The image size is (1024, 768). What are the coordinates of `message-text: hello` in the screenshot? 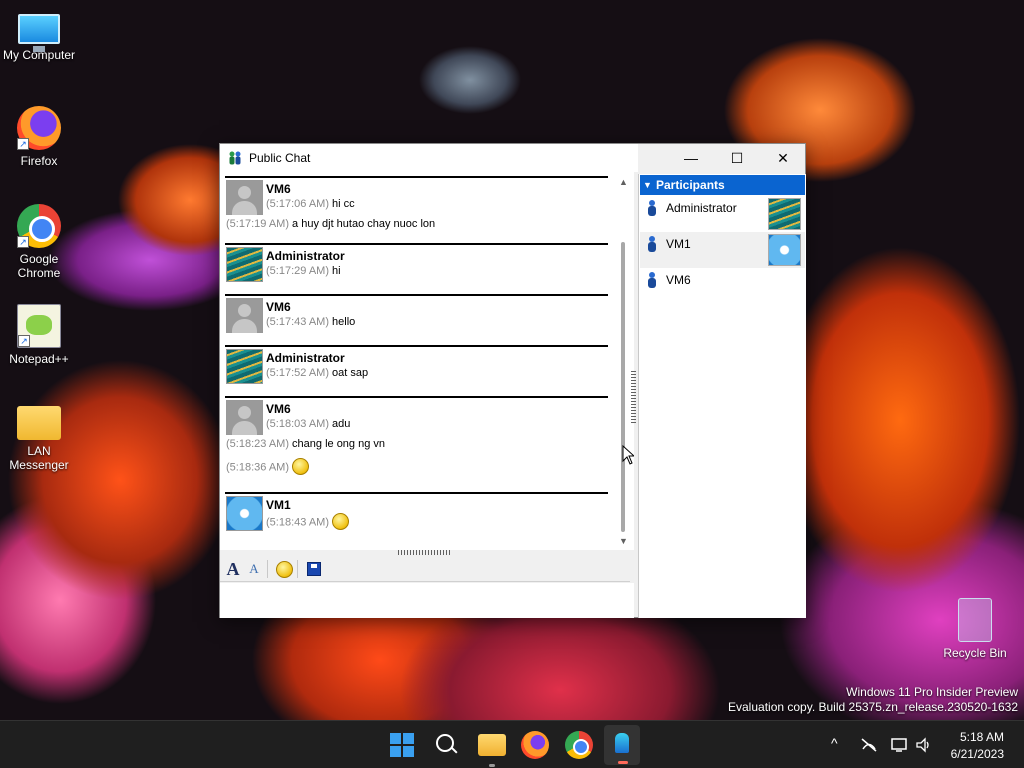 It's located at (344, 322).